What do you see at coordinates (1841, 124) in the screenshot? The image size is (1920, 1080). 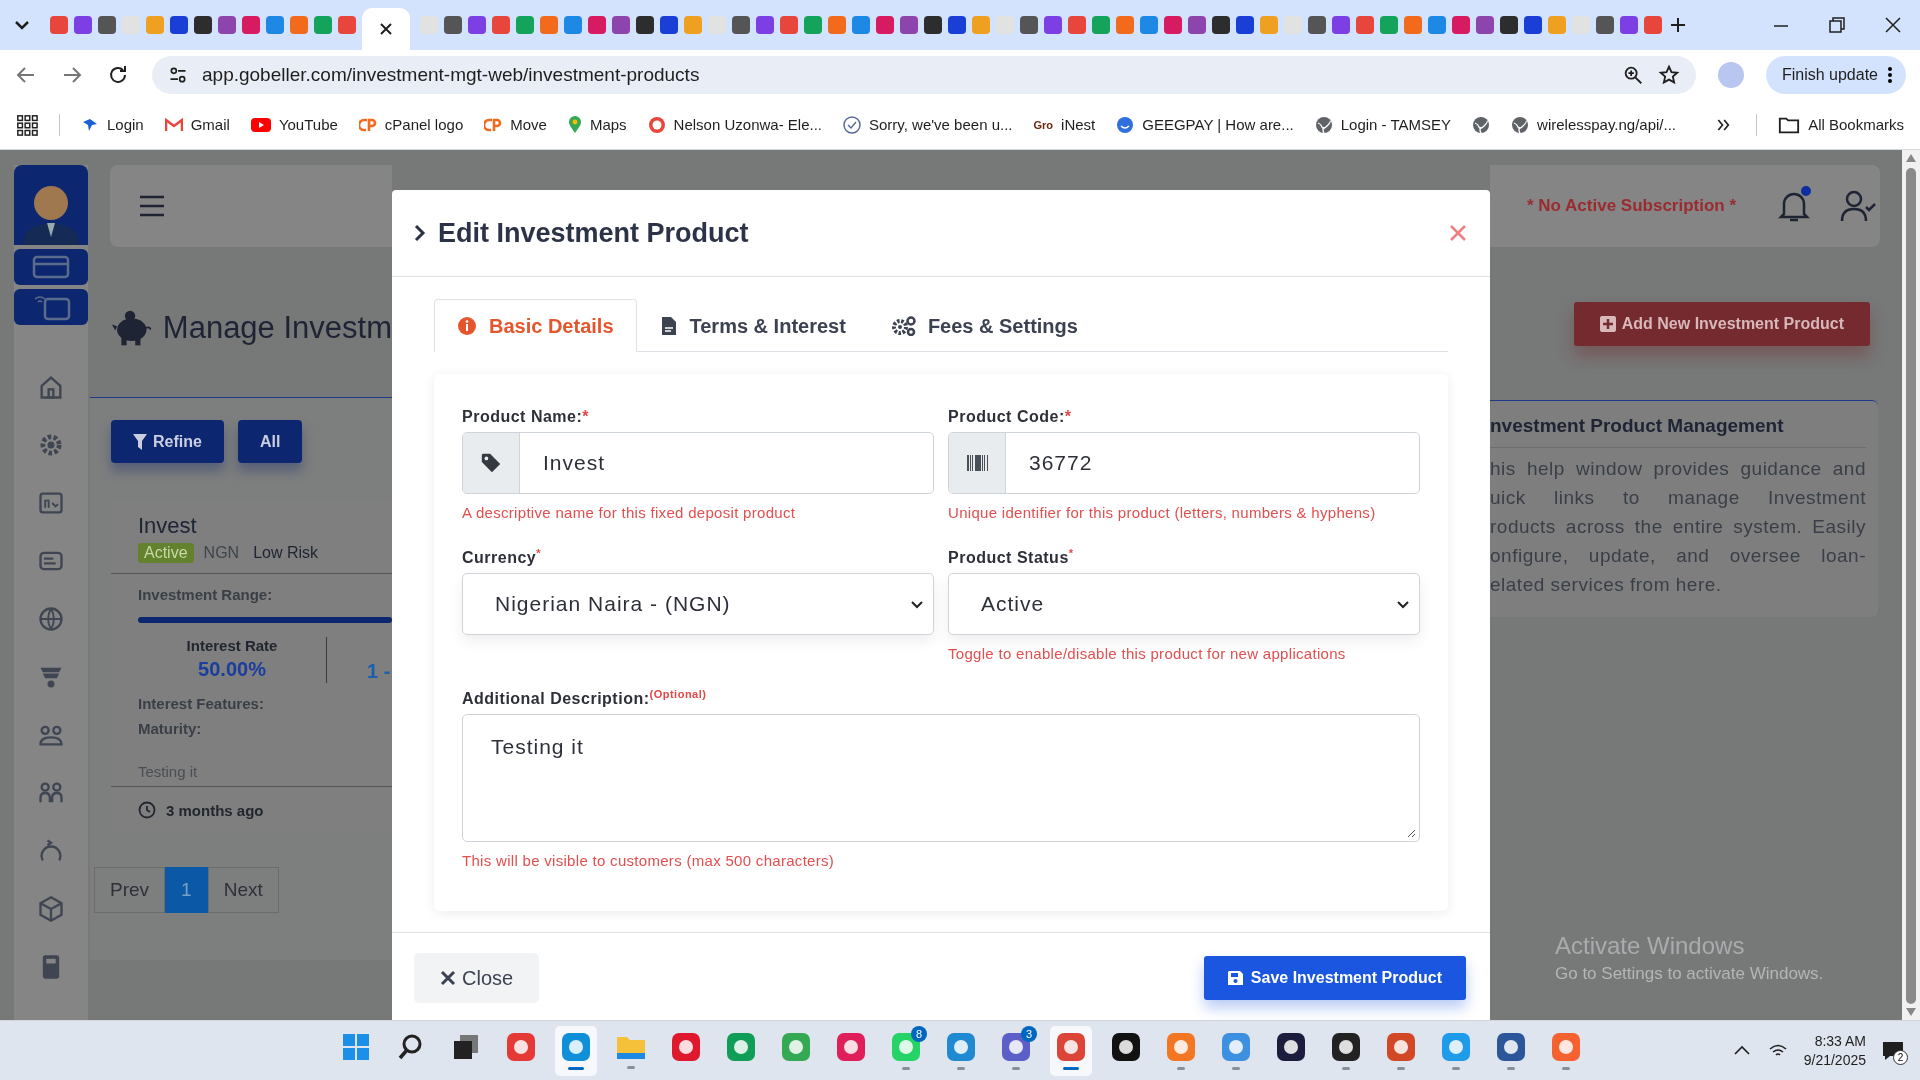 I see `bookmarks-folder: All Bookmarks` at bounding box center [1841, 124].